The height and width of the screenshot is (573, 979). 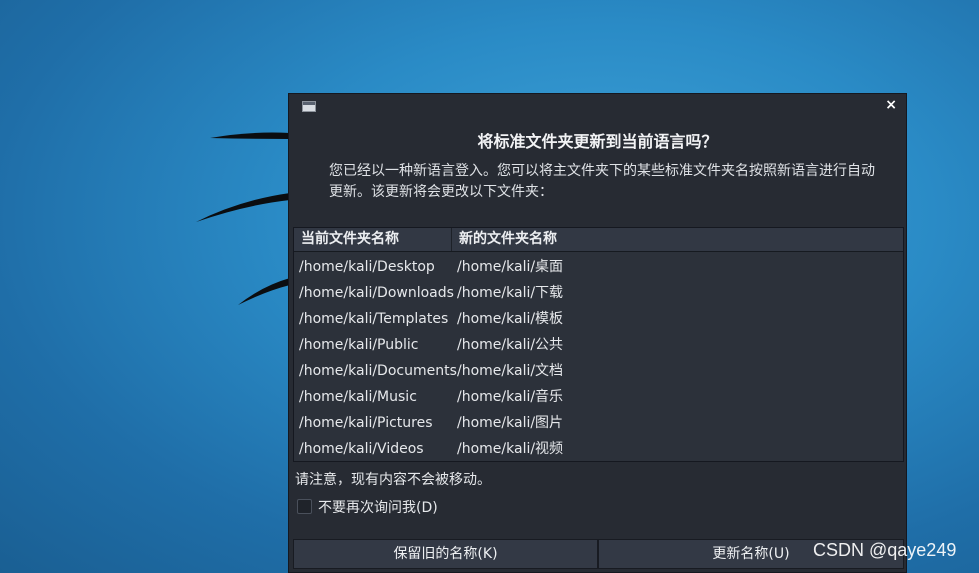 What do you see at coordinates (378, 371) in the screenshot?
I see `current-folder-cell: /home/kali/Documents` at bounding box center [378, 371].